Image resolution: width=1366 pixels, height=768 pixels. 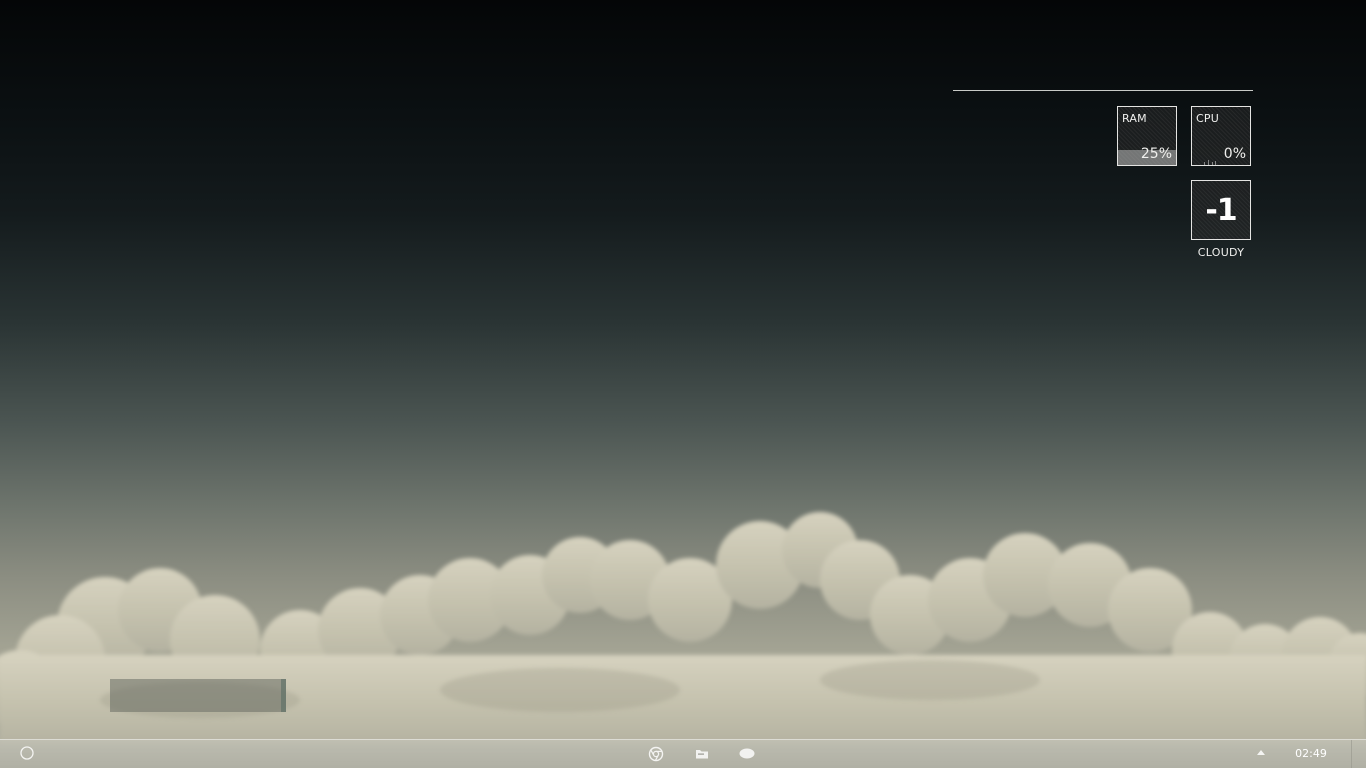 What do you see at coordinates (1311, 753) in the screenshot?
I see `taskbar-clock: 02:49` at bounding box center [1311, 753].